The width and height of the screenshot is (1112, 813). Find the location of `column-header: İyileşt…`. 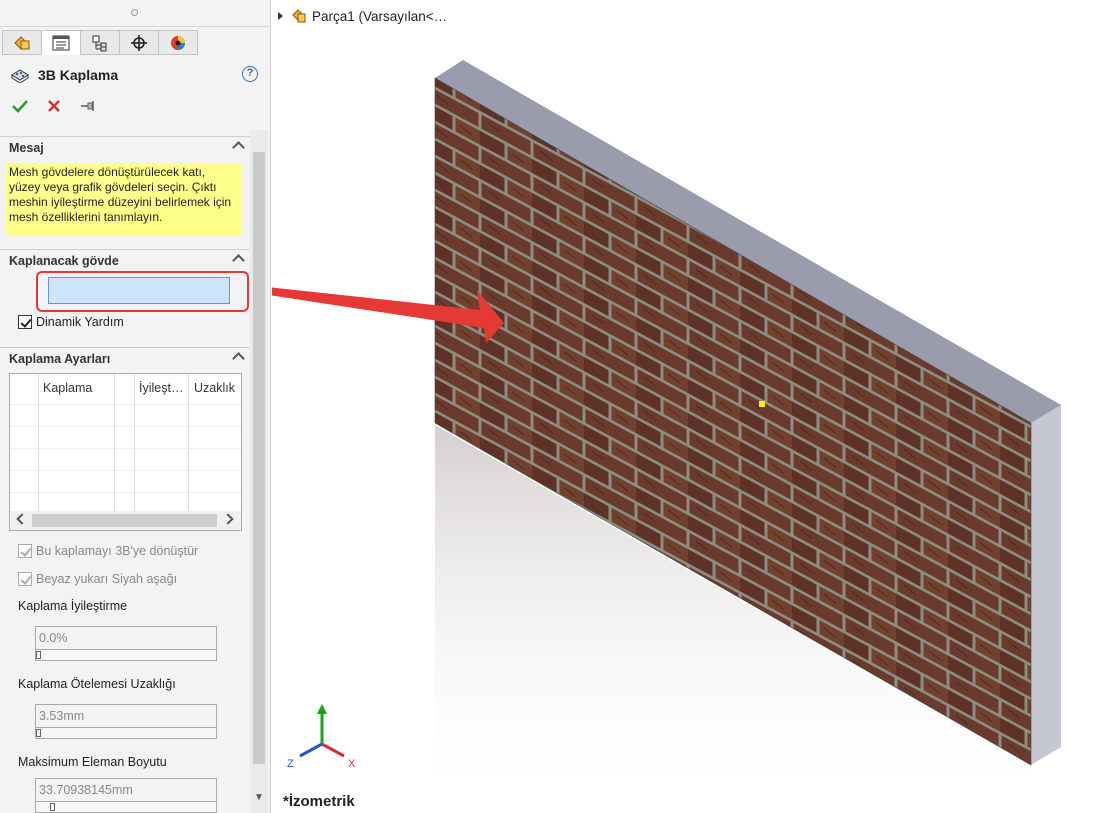

column-header: İyileşt… is located at coordinates (163, 388).